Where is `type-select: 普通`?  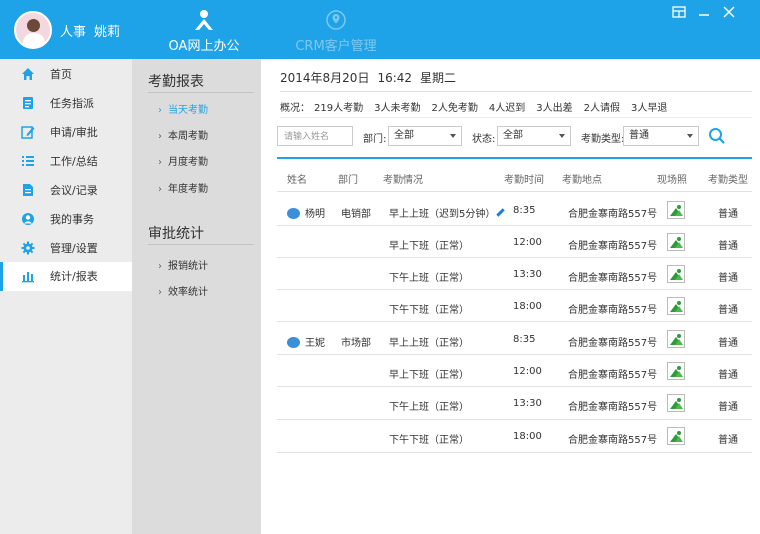
type-select: 普通 is located at coordinates (661, 136).